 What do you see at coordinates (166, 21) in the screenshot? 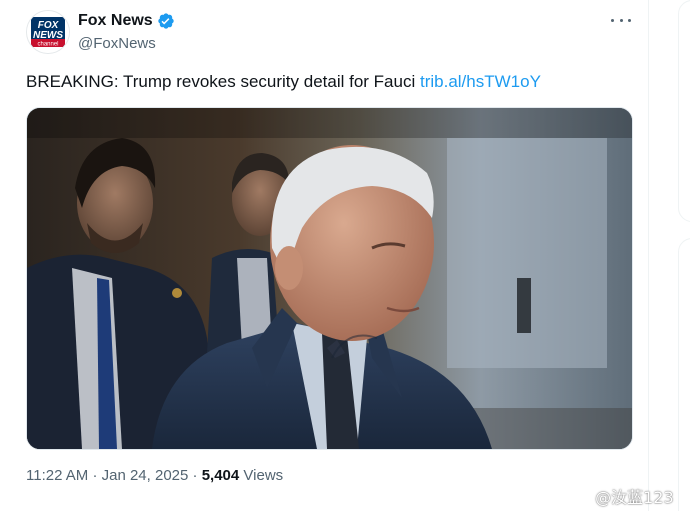
I see `verified-badge-icon` at bounding box center [166, 21].